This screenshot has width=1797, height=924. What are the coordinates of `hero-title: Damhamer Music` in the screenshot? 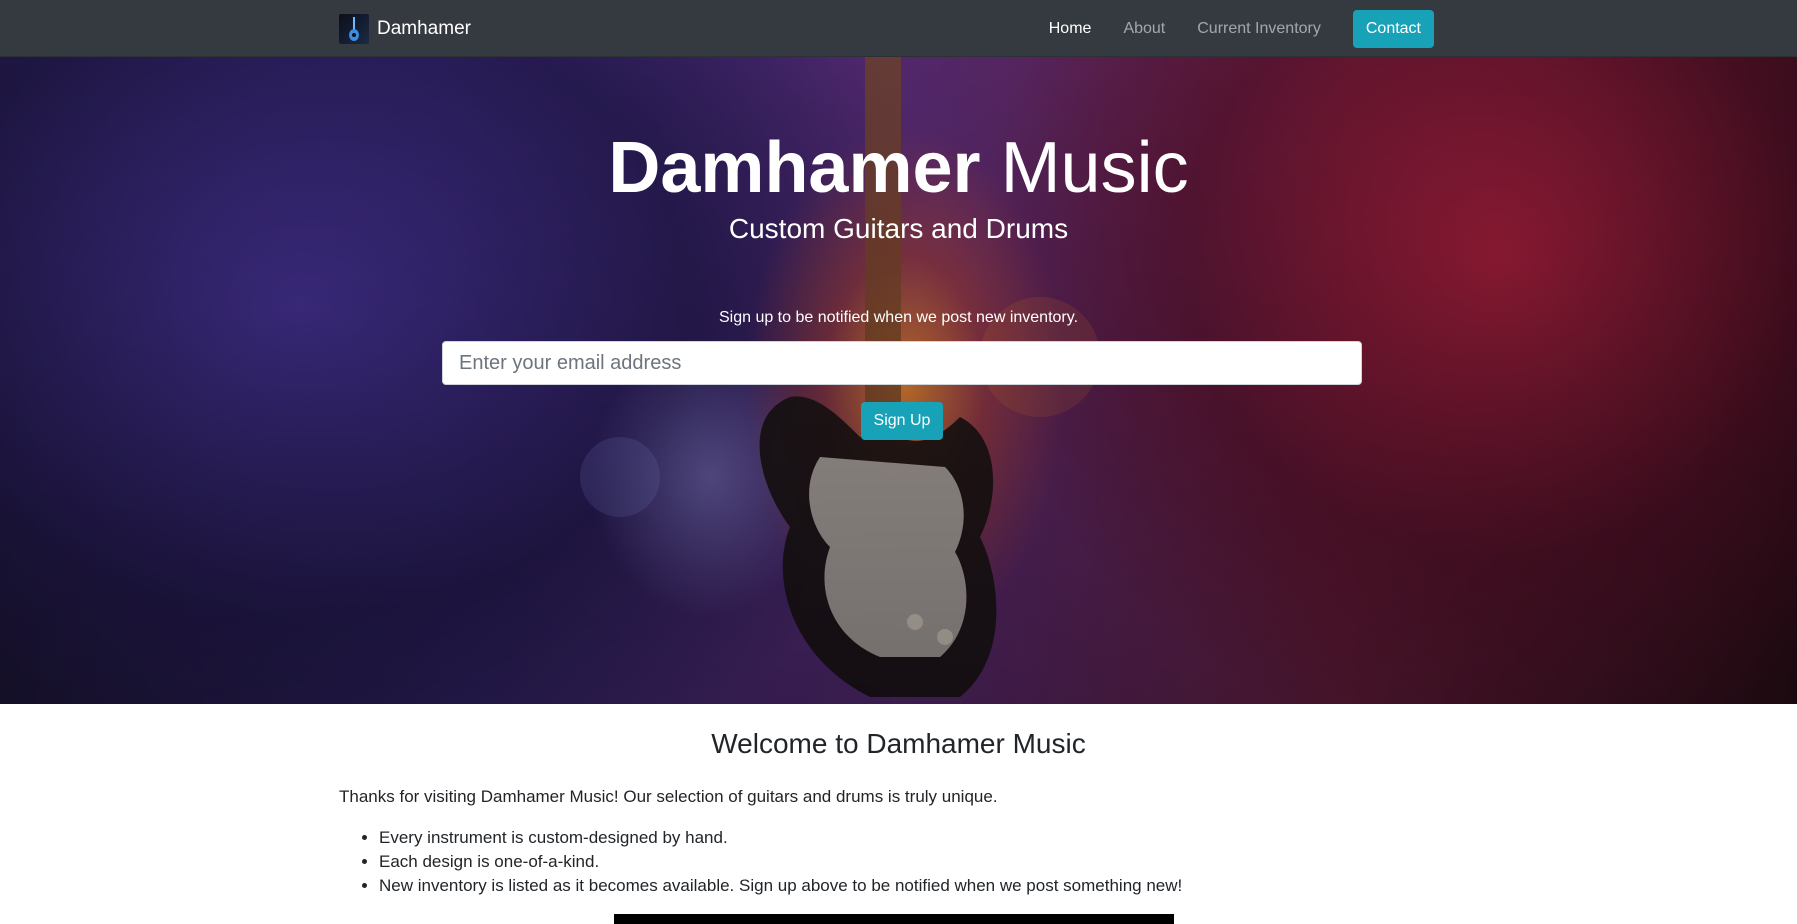 It's located at (898, 168).